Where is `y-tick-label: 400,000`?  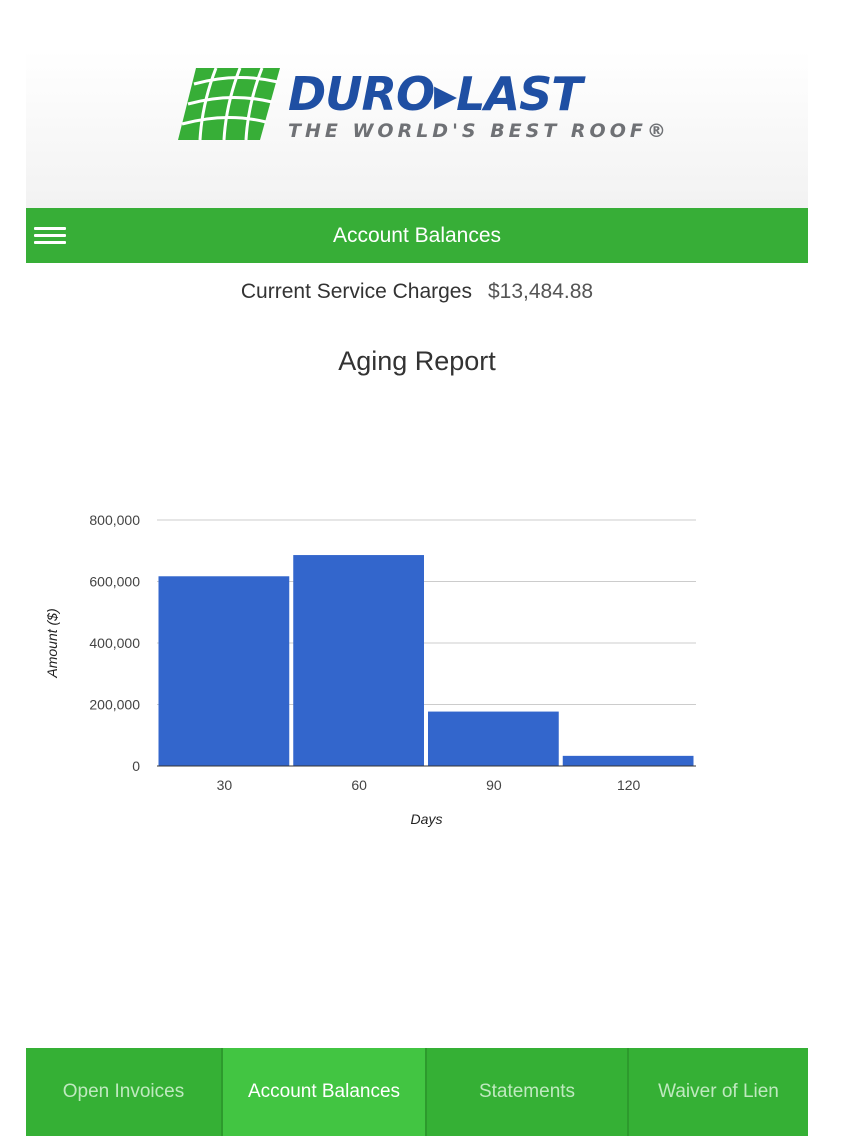
y-tick-label: 400,000 is located at coordinates (114, 643).